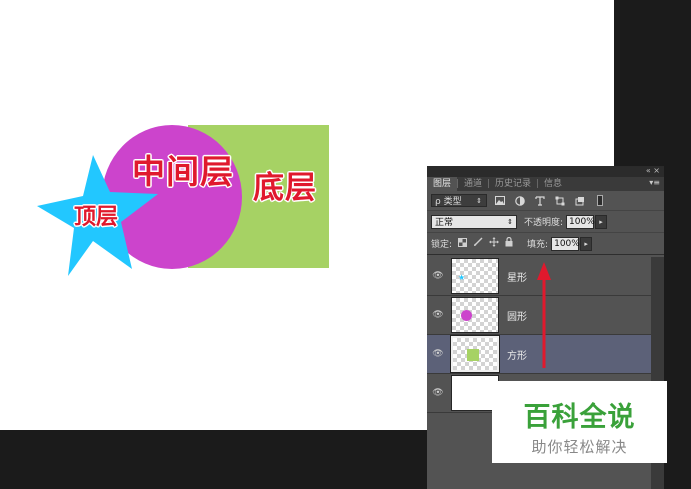  I want to click on bottom-layer-label: 底层, so click(285, 188).